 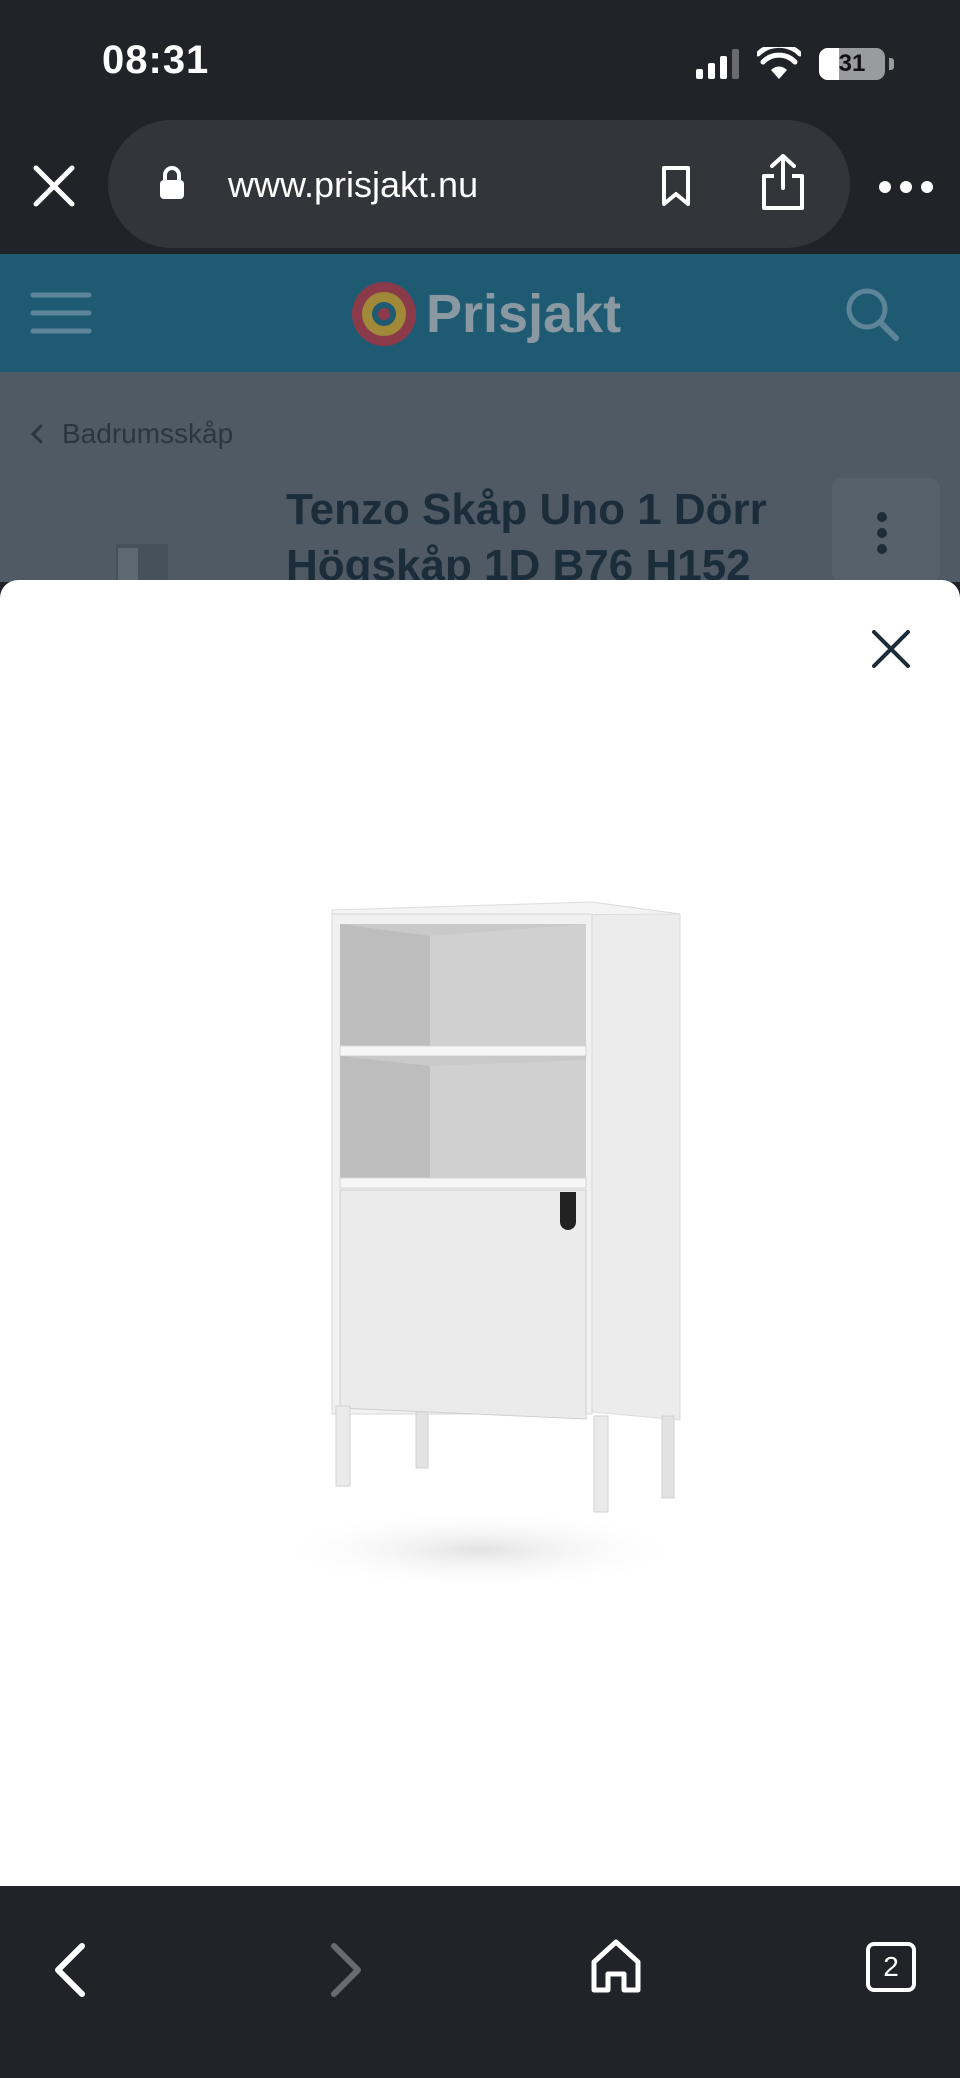 I want to click on logo-text: Prisjakt, so click(x=524, y=314).